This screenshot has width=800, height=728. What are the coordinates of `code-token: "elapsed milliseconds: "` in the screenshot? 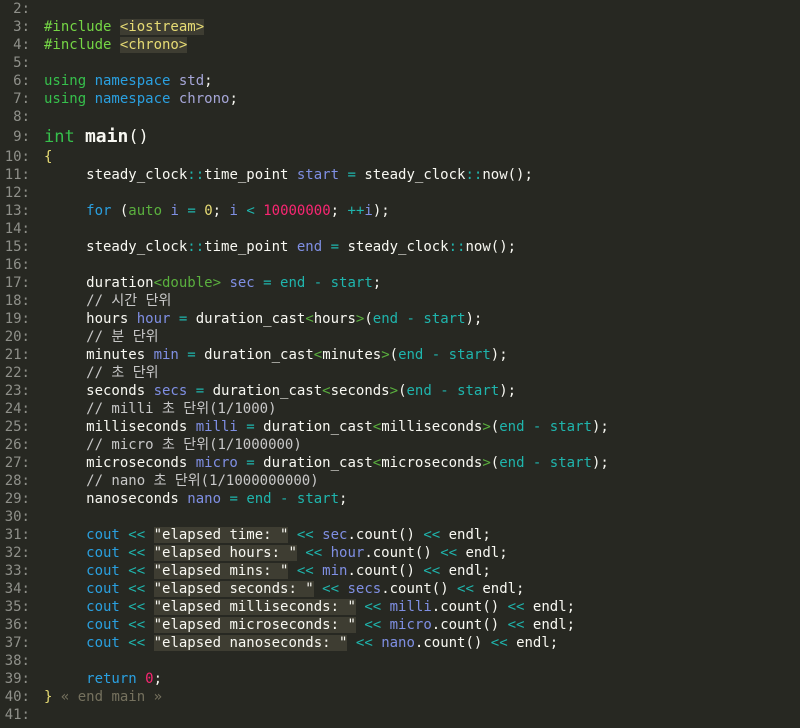 It's located at (254, 607).